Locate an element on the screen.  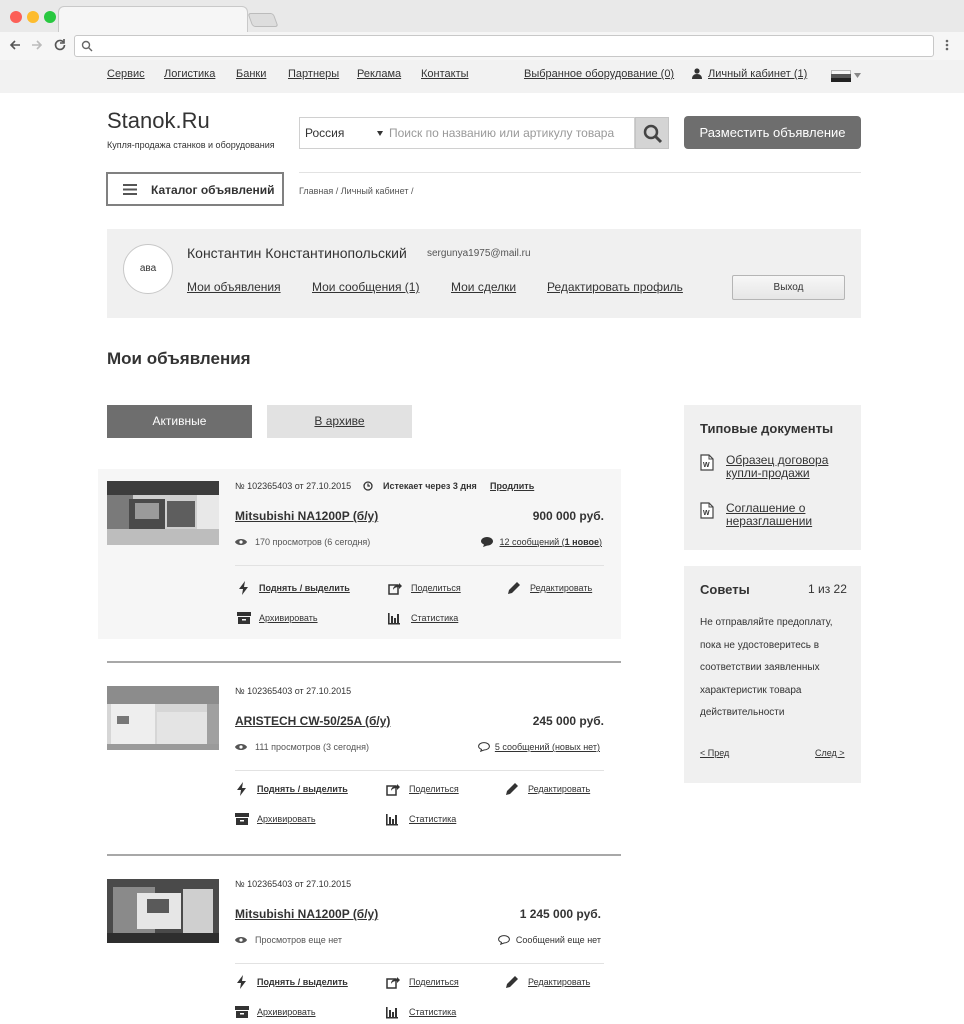
minimize-window-icon is located at coordinates (33, 17).